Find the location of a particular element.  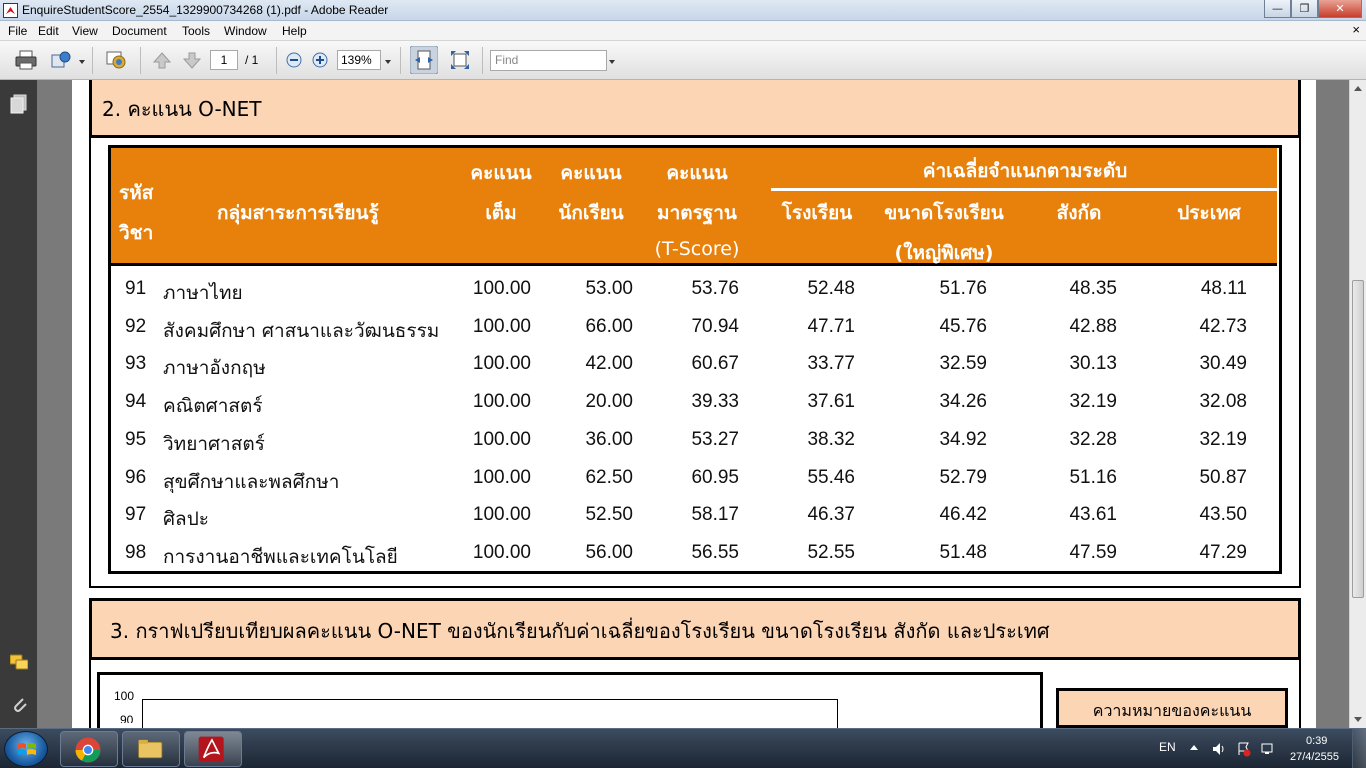

cell-size: 51.76 is located at coordinates (963, 288).